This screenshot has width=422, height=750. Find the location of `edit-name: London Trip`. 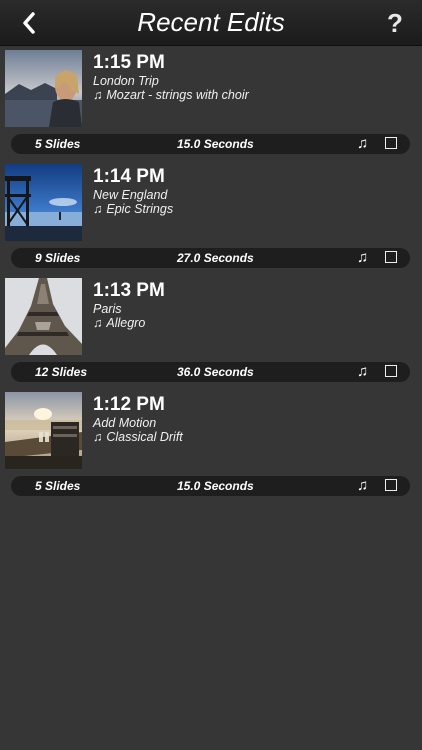

edit-name: London Trip is located at coordinates (126, 81).